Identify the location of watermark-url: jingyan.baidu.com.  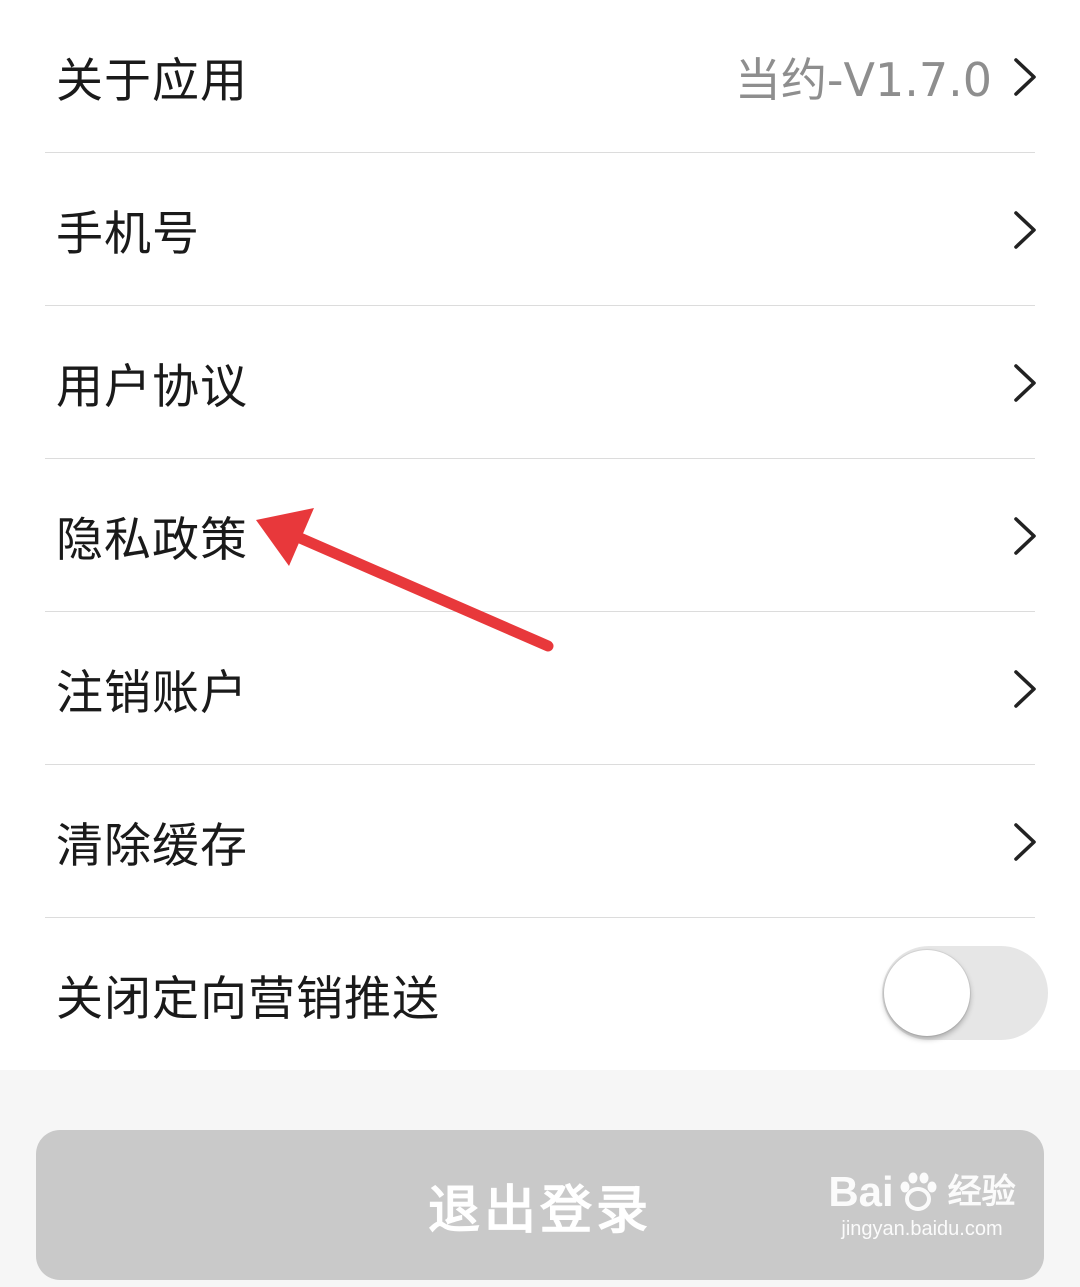
(922, 1229).